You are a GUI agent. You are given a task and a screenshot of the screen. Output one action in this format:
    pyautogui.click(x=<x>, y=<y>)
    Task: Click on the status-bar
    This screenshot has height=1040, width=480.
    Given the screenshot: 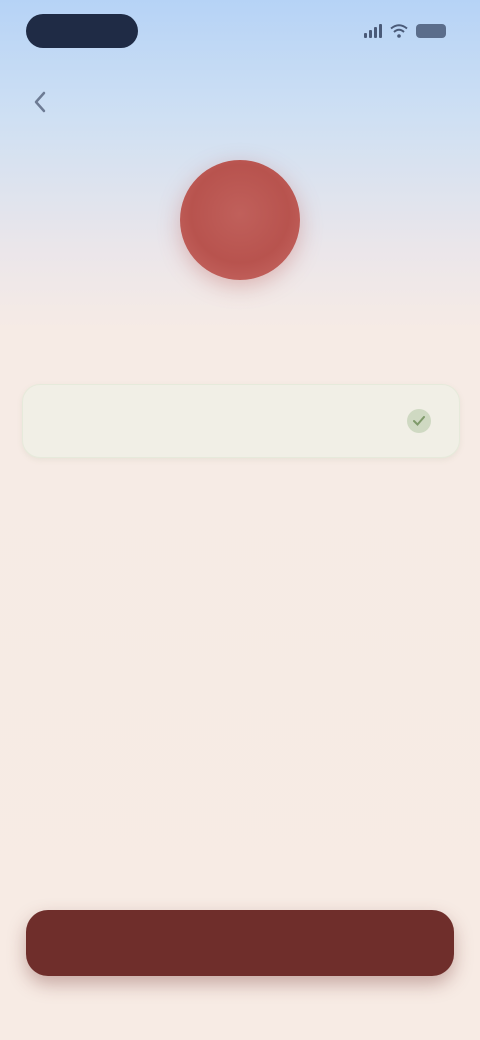 What is the action you would take?
    pyautogui.click(x=240, y=30)
    